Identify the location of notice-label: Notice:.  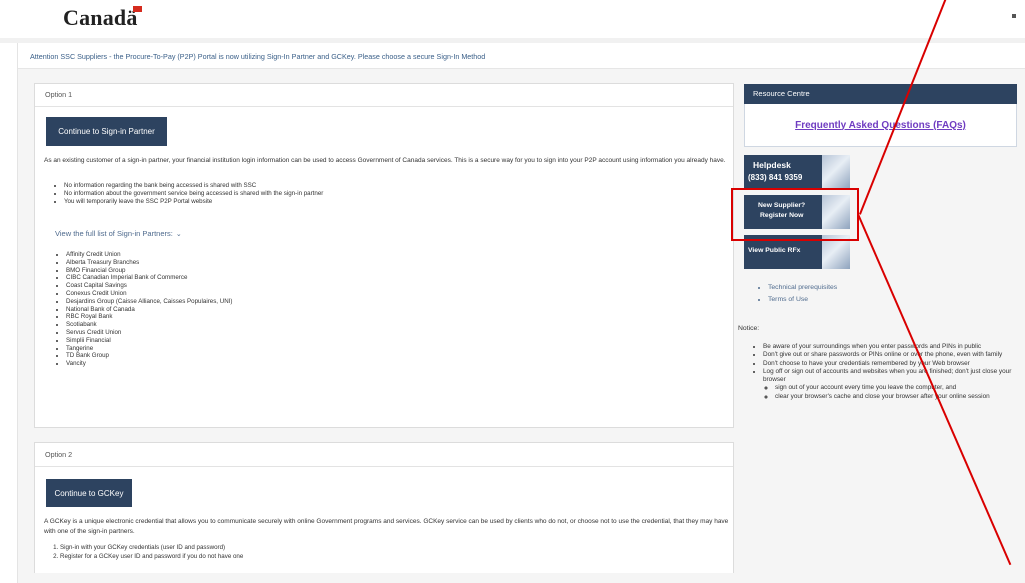
(749, 328).